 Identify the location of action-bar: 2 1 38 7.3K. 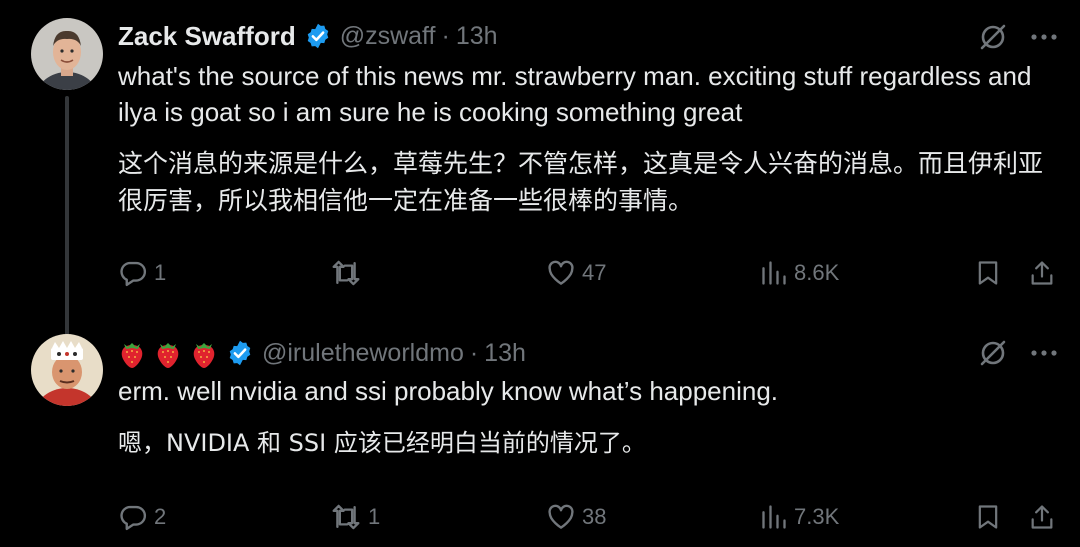
(589, 517).